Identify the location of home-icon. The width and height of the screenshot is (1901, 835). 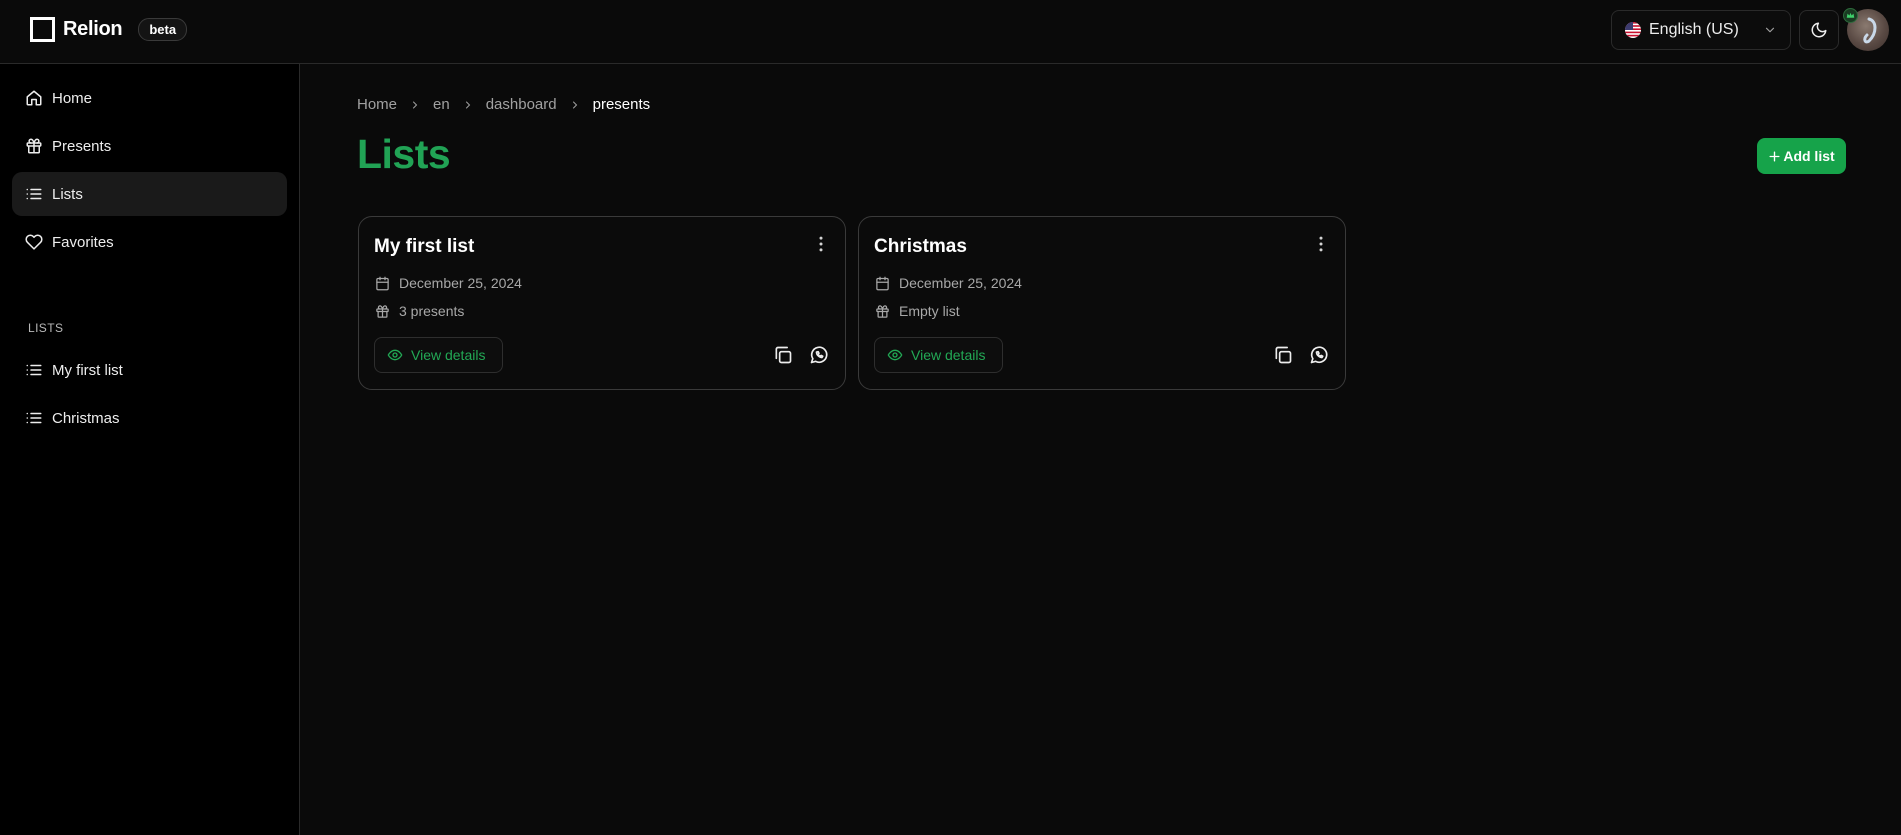
(34, 98).